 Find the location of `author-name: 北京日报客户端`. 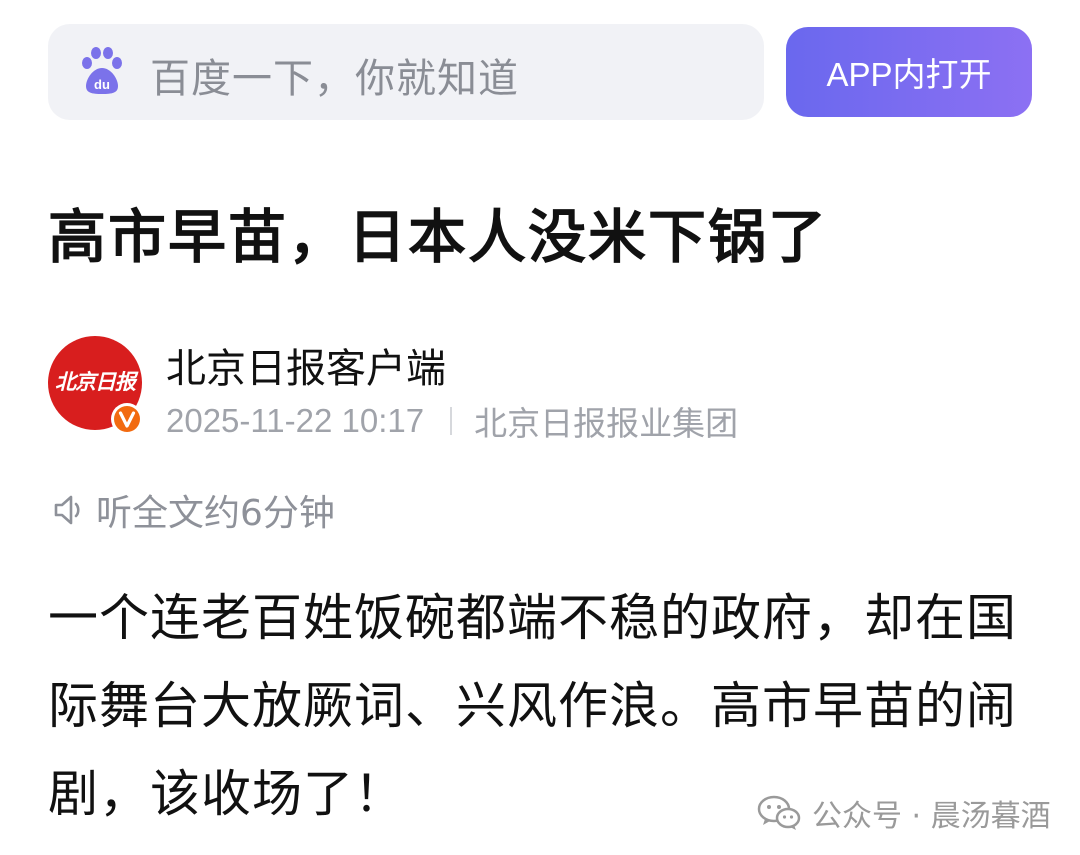

author-name: 北京日报客户端 is located at coordinates (306, 365).